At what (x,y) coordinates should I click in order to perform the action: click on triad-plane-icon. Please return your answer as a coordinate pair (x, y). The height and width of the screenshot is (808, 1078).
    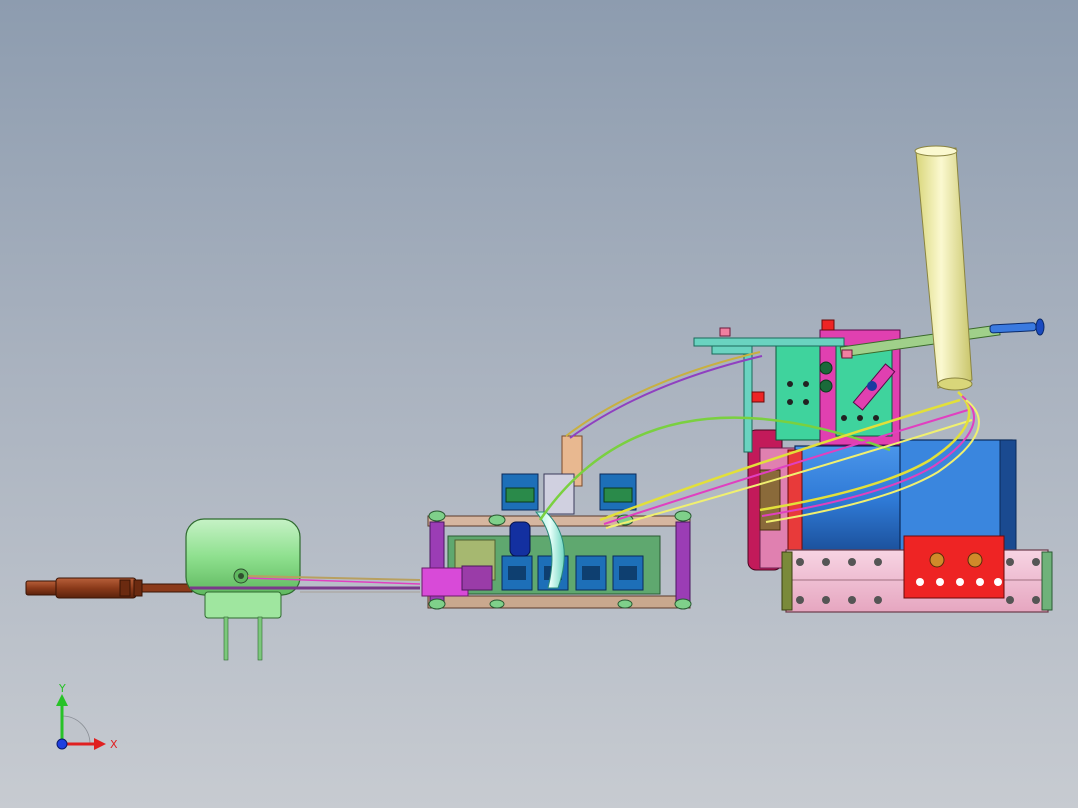
    Looking at the image, I should click on (76, 730).